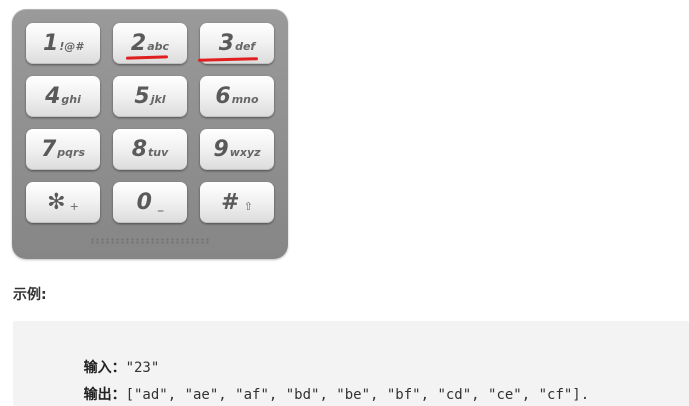  I want to click on key-letters: !@#, so click(71, 46).